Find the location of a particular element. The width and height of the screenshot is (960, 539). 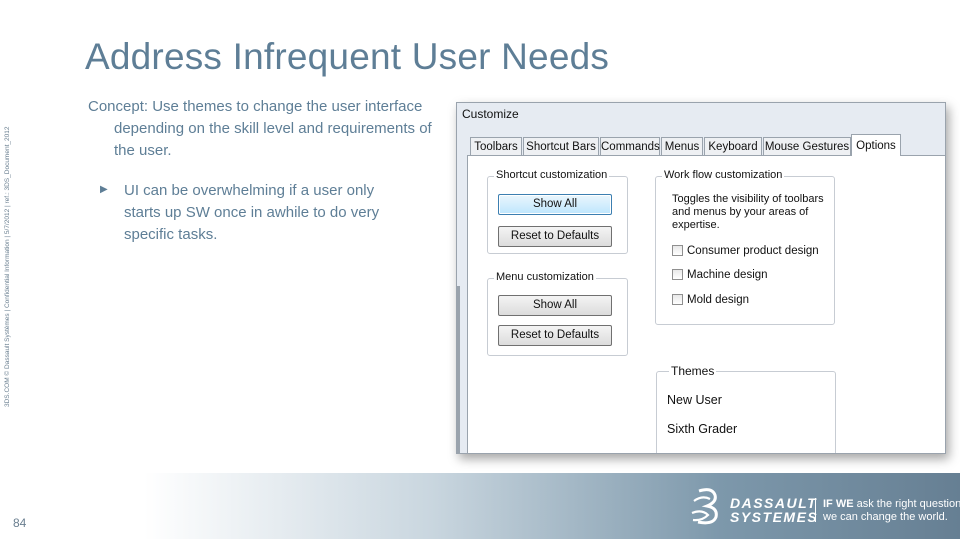

workflow-description-line-1: Toggles the visibility of toolbars is located at coordinates (748, 199).